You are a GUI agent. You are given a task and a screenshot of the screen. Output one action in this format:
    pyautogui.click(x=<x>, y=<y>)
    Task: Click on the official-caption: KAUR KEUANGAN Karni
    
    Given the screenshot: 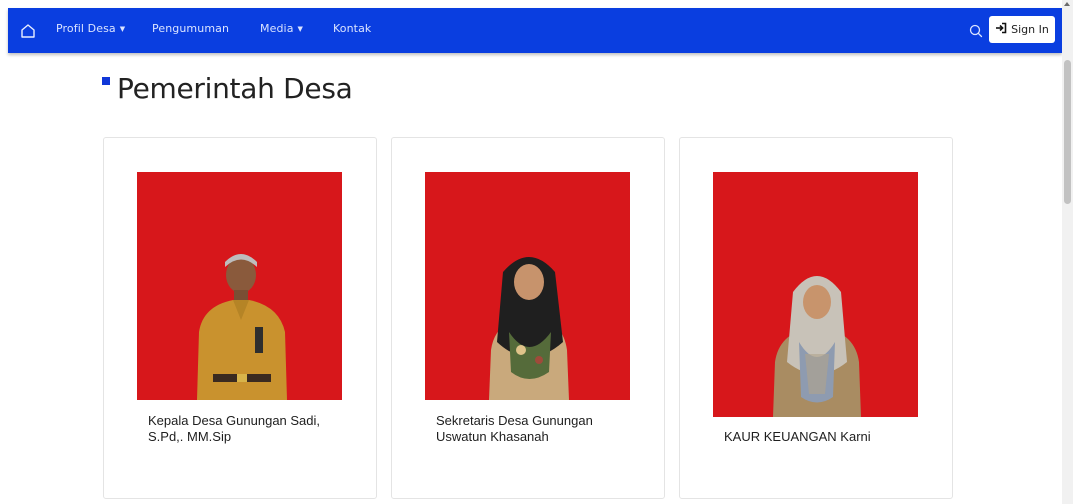 What is the action you would take?
    pyautogui.click(x=797, y=437)
    